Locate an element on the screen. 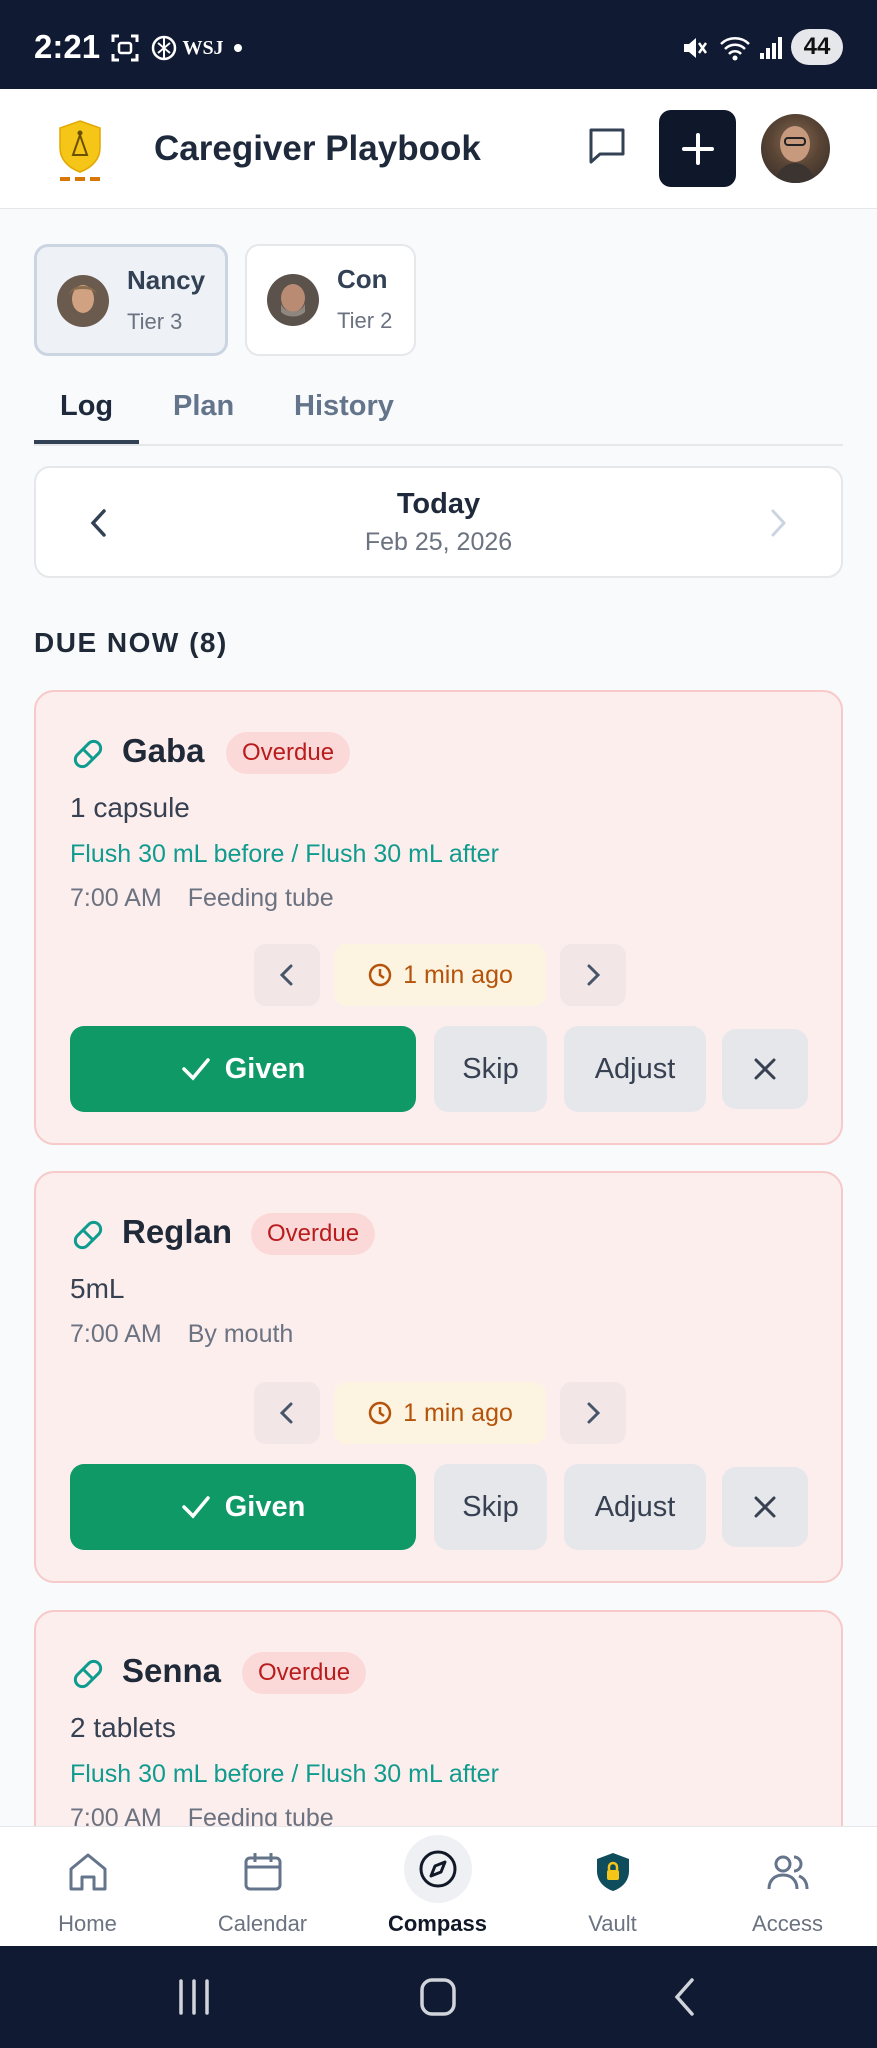  med-dose: 5mL is located at coordinates (97, 1288).